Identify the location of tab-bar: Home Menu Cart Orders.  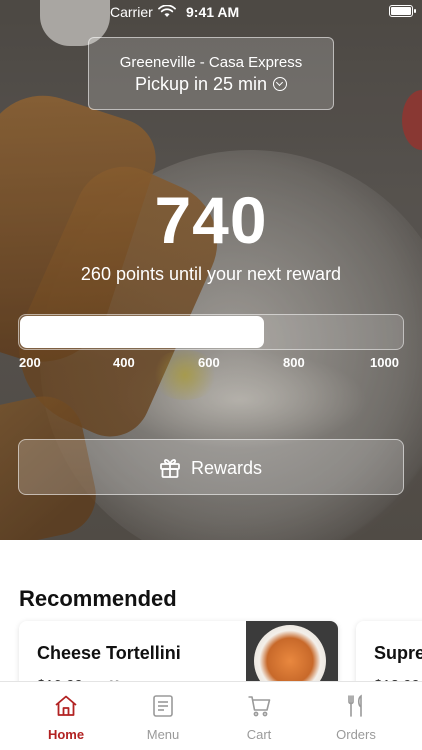
(211, 715).